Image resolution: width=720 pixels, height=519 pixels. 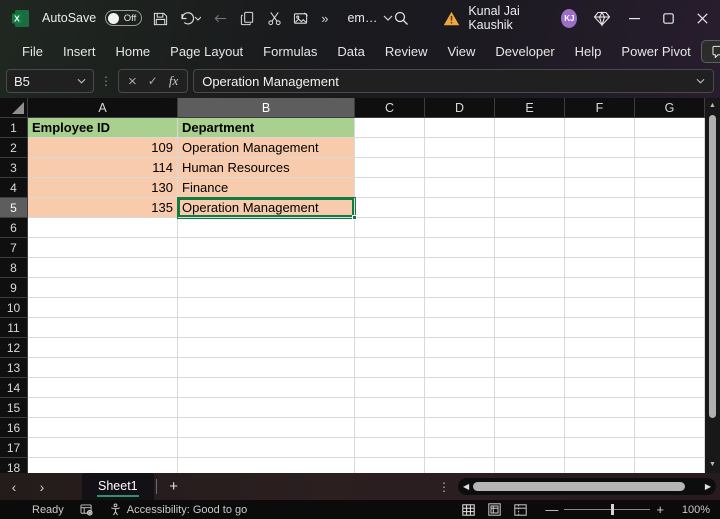 I want to click on zoom-level: 100%, so click(x=693, y=510).